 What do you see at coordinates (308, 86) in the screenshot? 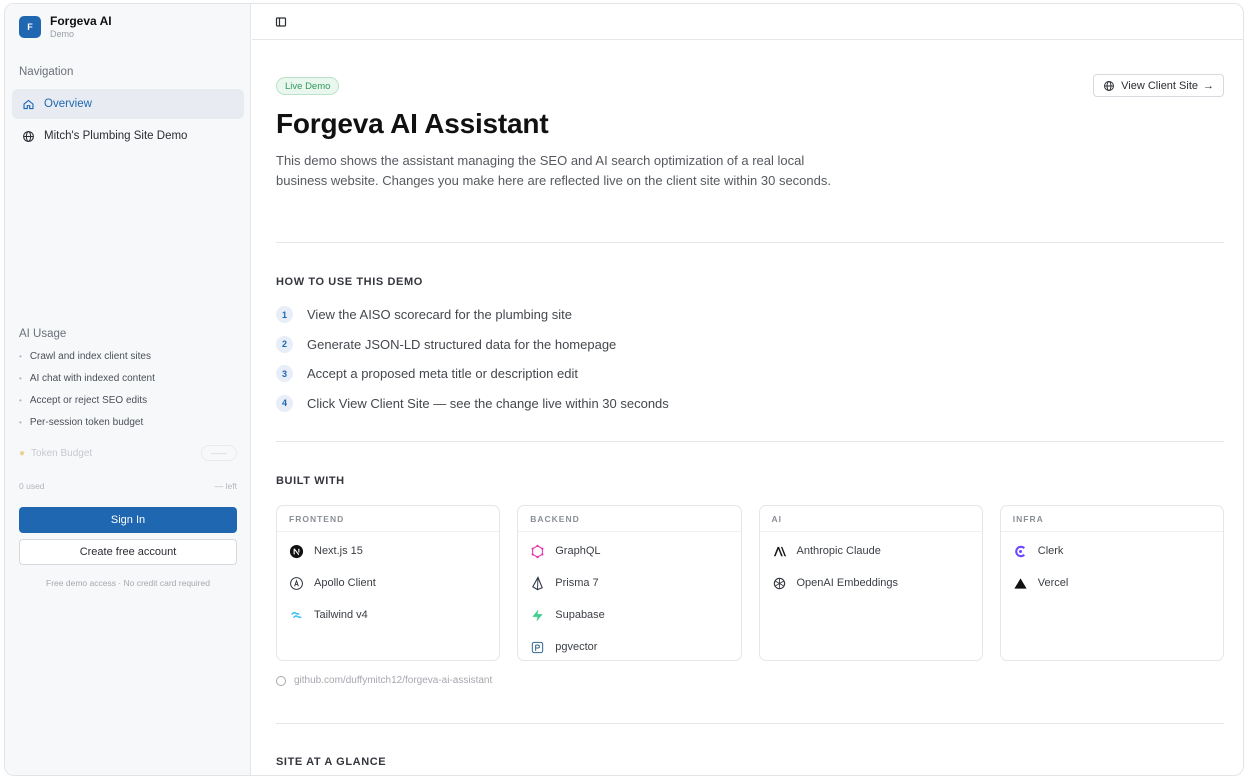
I see `status-badge: Live Demo` at bounding box center [308, 86].